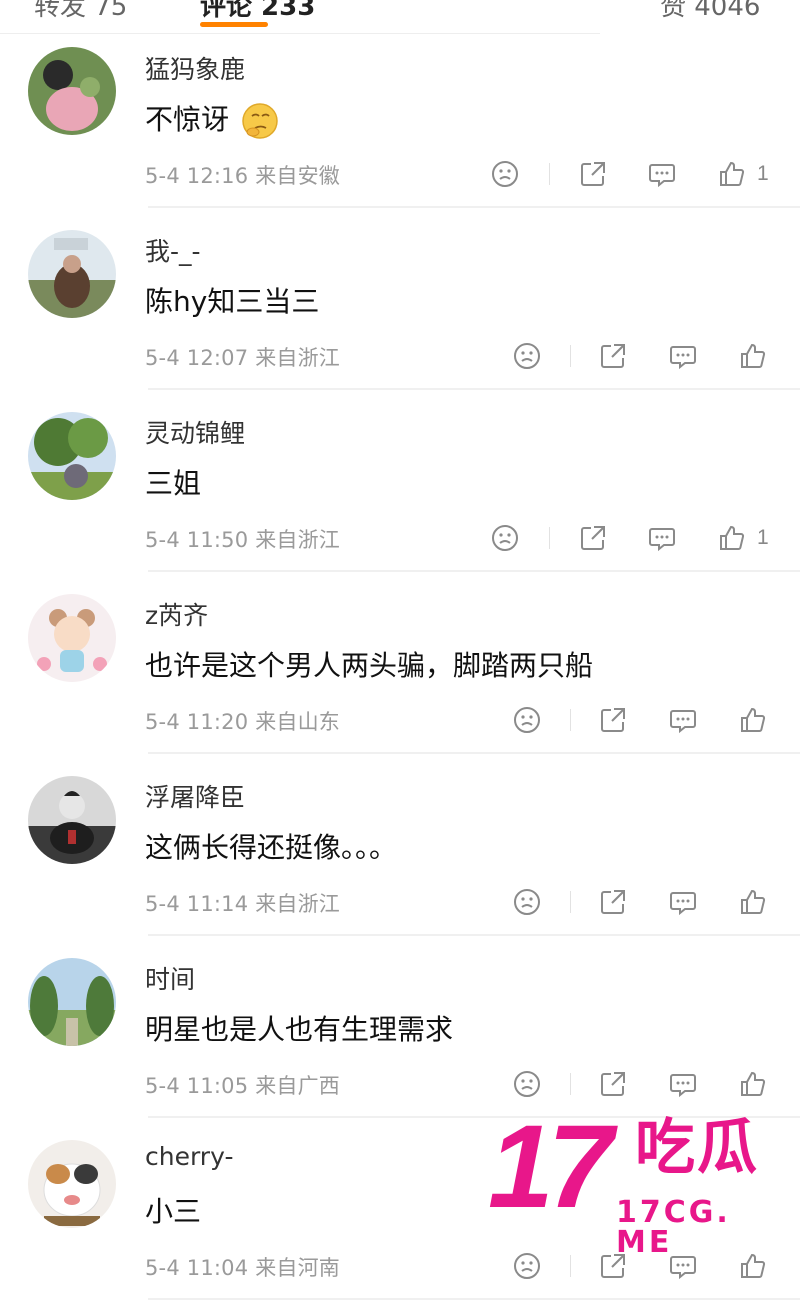  I want to click on comment-item: z芮齐 也许是这个男人两头骗，脚踏两只船 5-4 11:20 来自山东, so click(400, 675).